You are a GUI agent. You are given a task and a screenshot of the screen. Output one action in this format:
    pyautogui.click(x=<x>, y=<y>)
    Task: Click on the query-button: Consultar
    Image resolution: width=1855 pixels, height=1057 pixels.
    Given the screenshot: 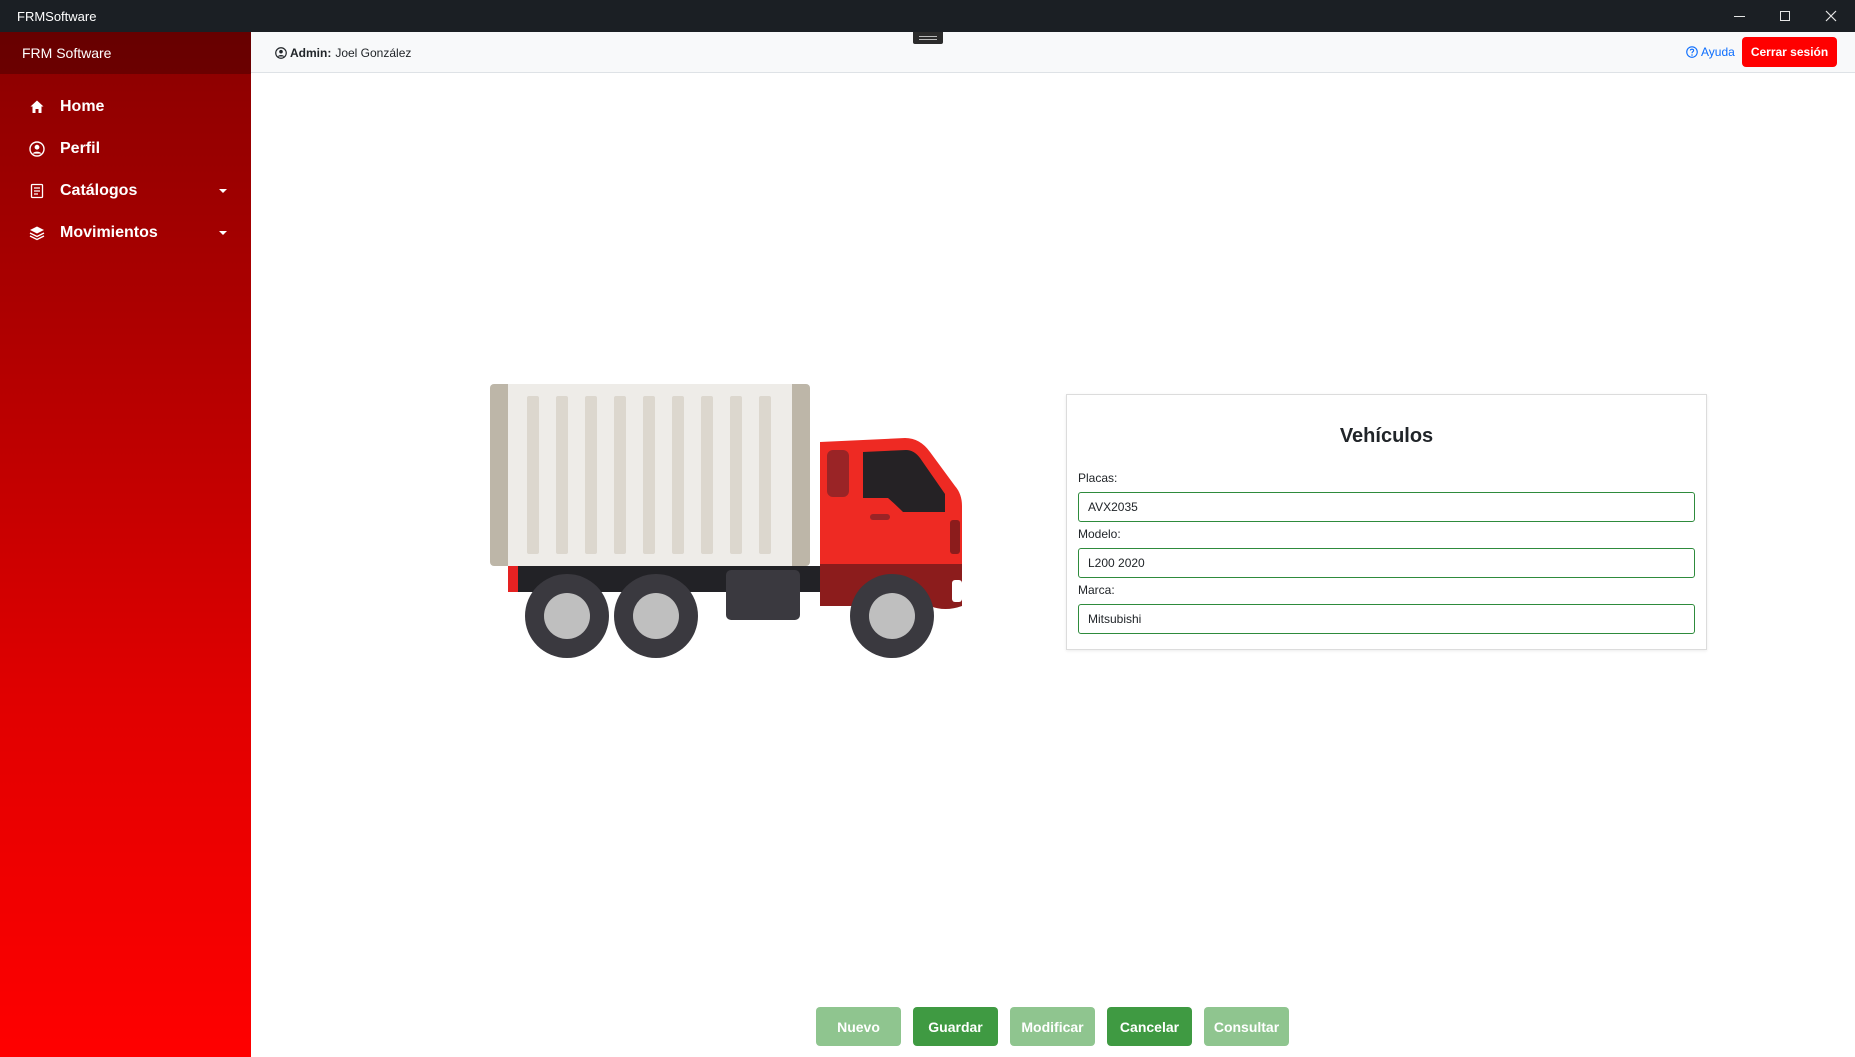 What is the action you would take?
    pyautogui.click(x=1246, y=1026)
    